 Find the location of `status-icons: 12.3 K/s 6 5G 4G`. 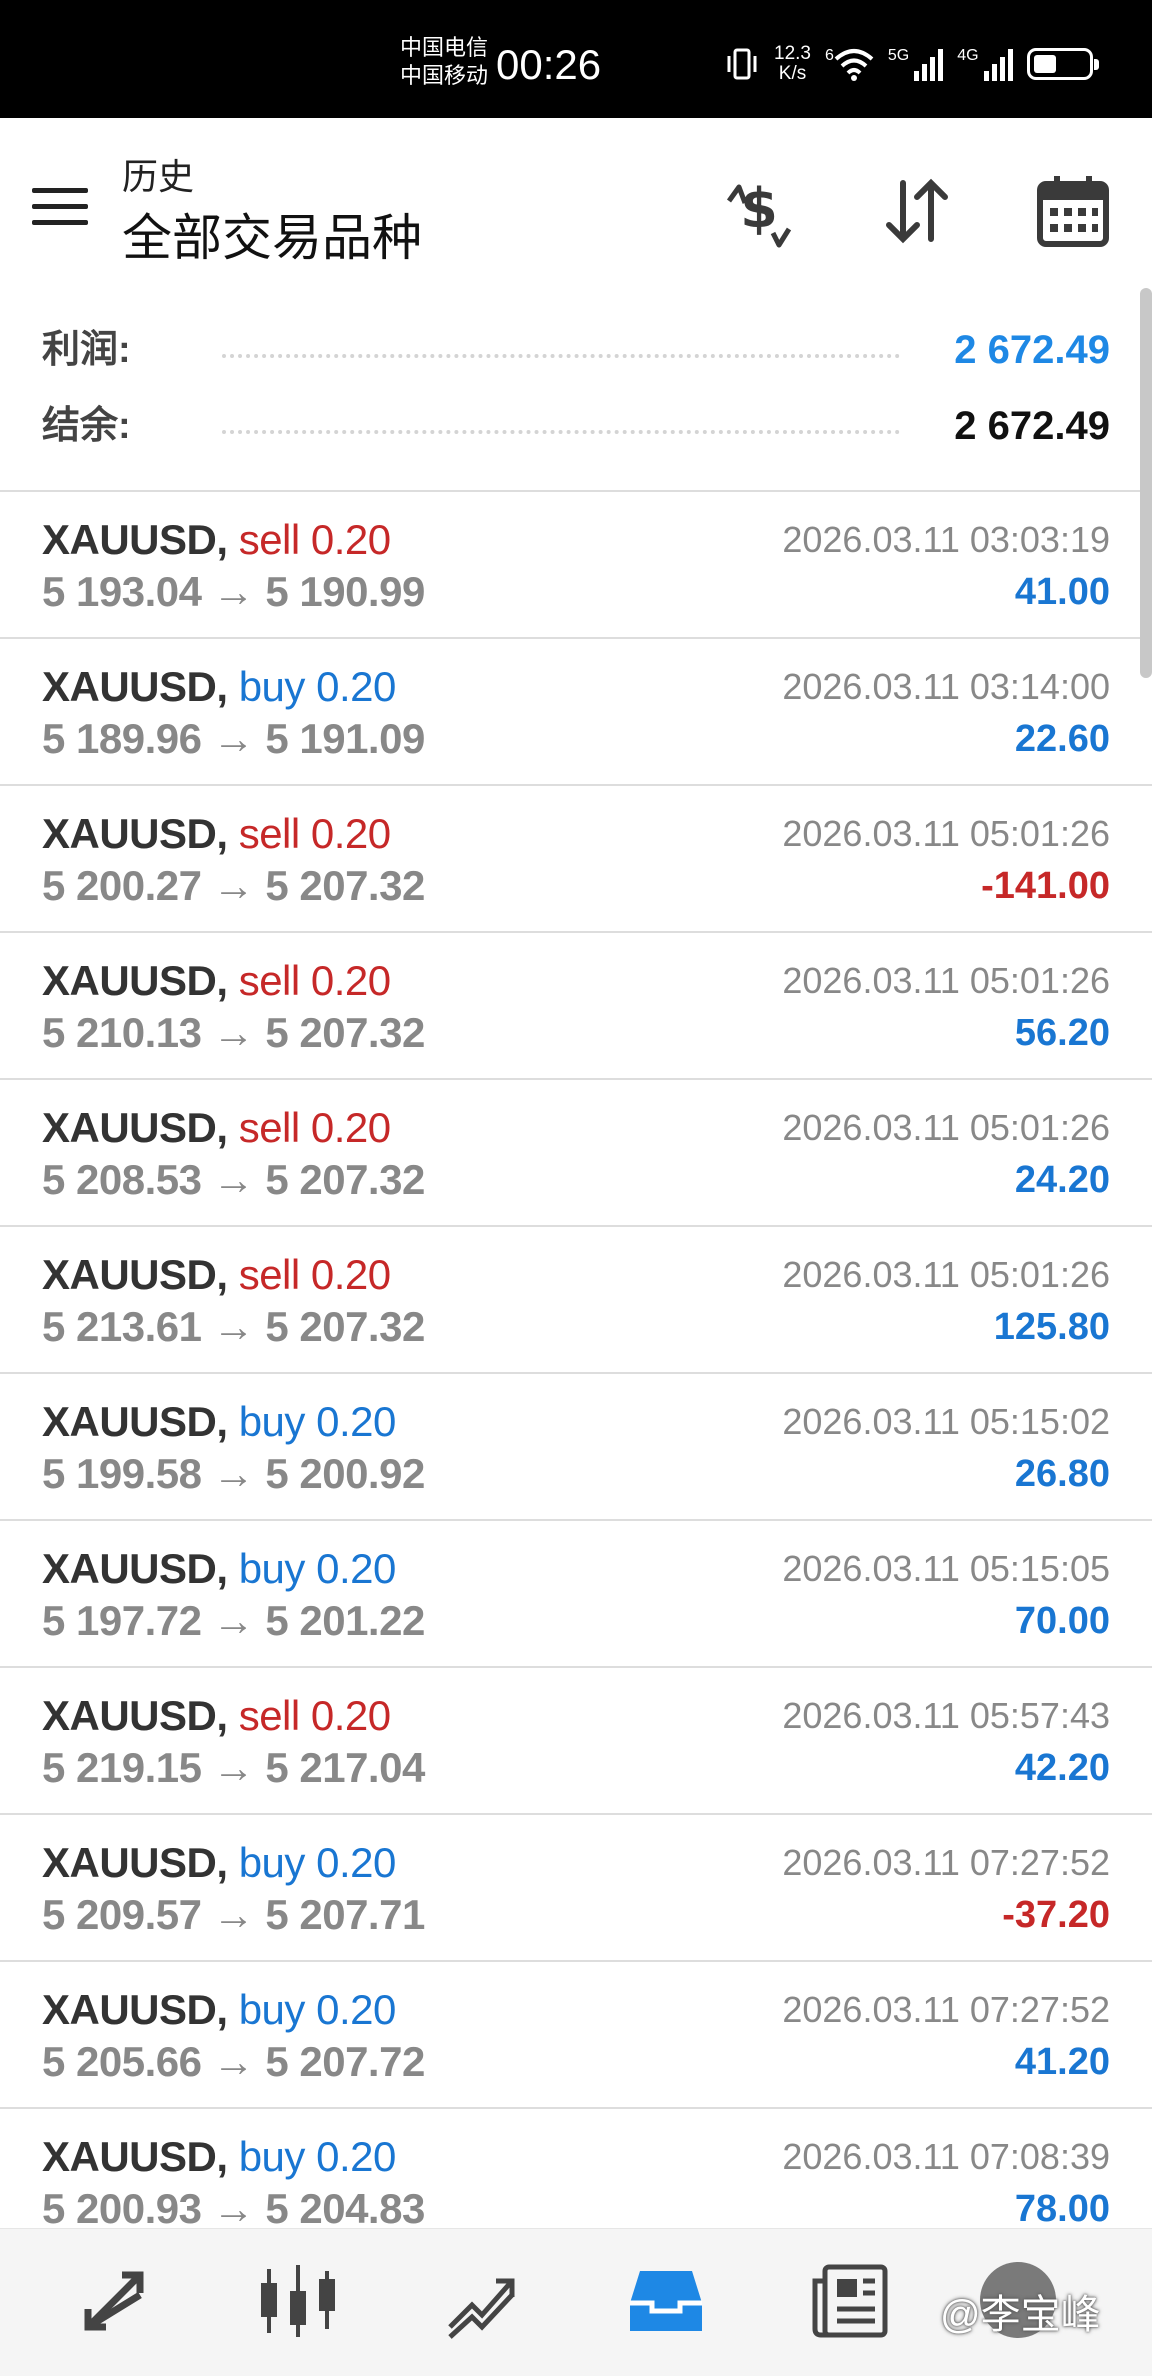

status-icons: 12.3 K/s 6 5G 4G is located at coordinates (911, 64).